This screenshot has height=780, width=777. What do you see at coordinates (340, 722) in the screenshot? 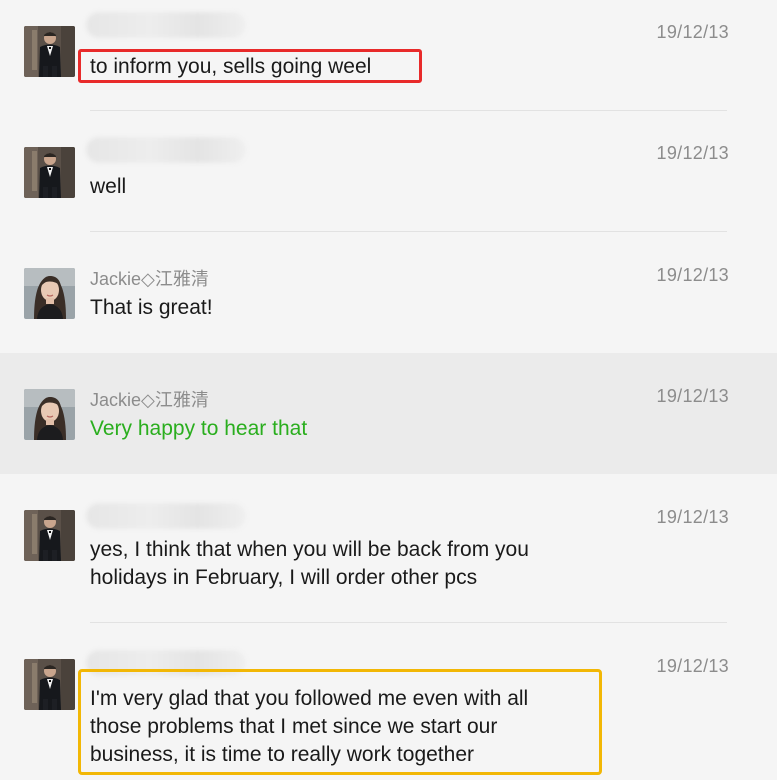
I see `yellow-highlight-box` at bounding box center [340, 722].